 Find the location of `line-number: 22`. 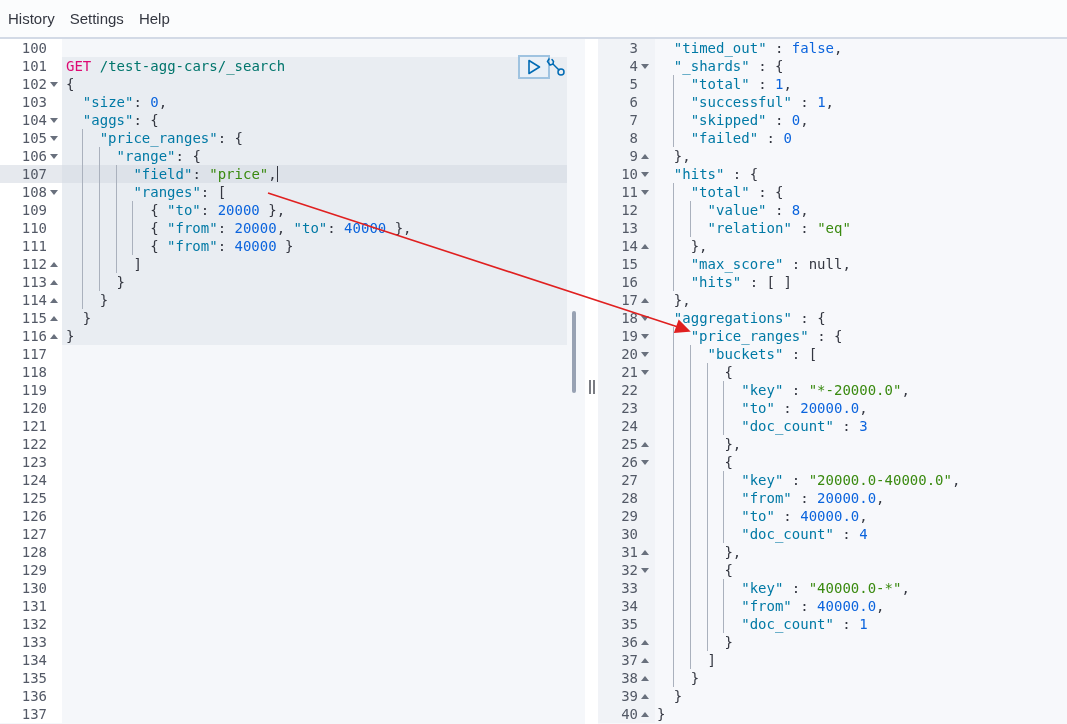

line-number: 22 is located at coordinates (629, 390).